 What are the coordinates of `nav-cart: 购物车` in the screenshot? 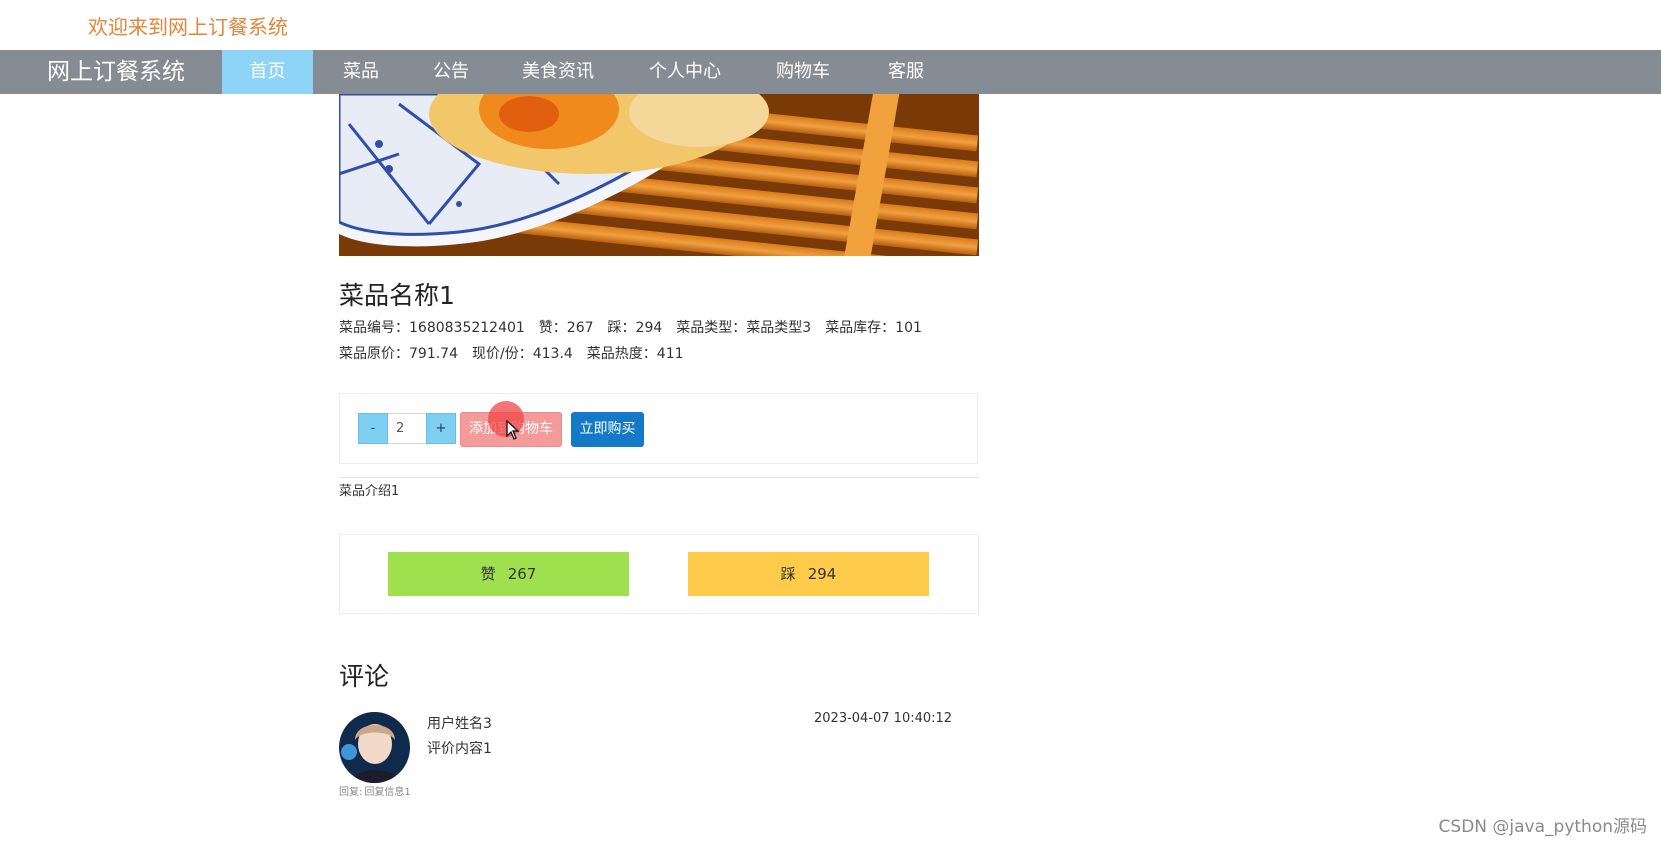 It's located at (803, 72).